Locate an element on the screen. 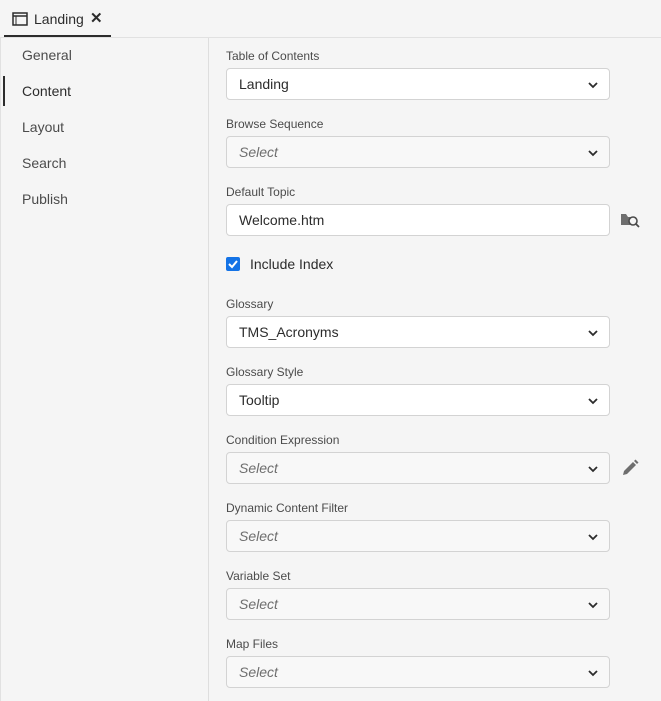  browse-sequence-dropdown: Select is located at coordinates (418, 152).